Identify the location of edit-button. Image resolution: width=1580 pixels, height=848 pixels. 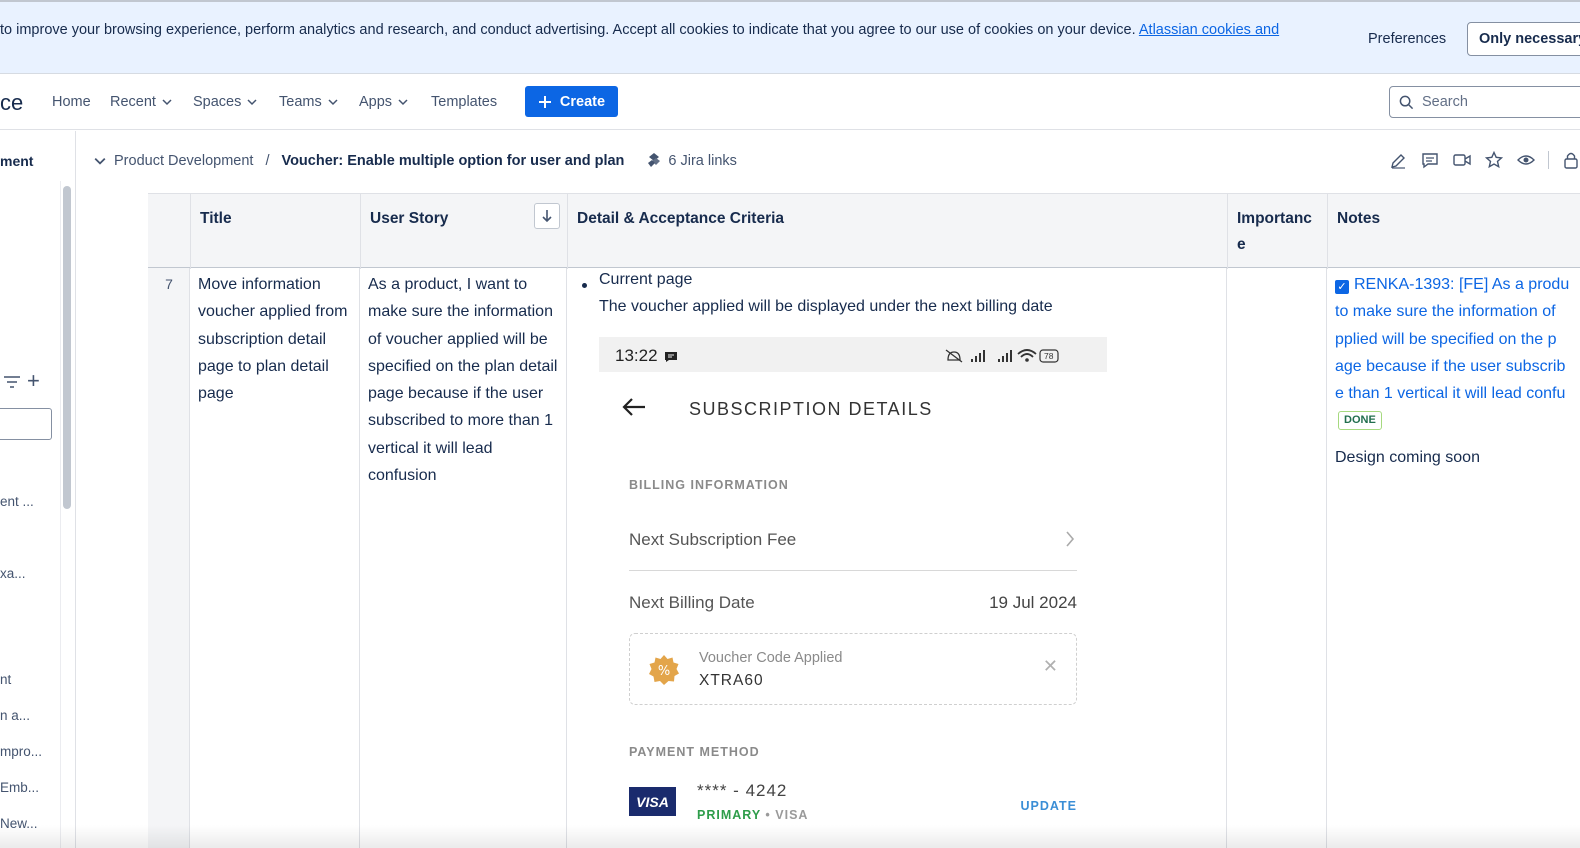
(1398, 160).